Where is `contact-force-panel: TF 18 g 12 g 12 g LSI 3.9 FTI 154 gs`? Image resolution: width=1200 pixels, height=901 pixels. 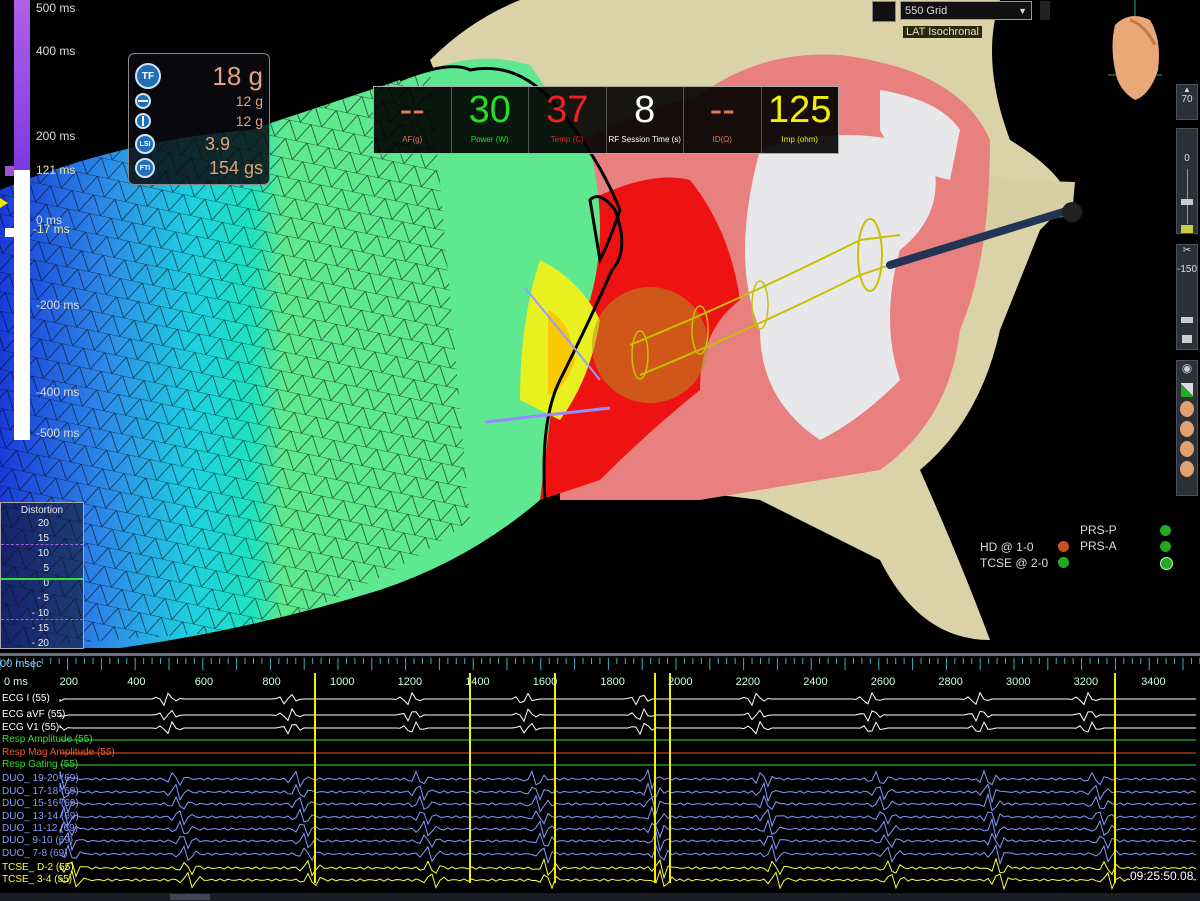 contact-force-panel: TF 18 g 12 g 12 g LSI 3.9 FTI 154 gs is located at coordinates (199, 119).